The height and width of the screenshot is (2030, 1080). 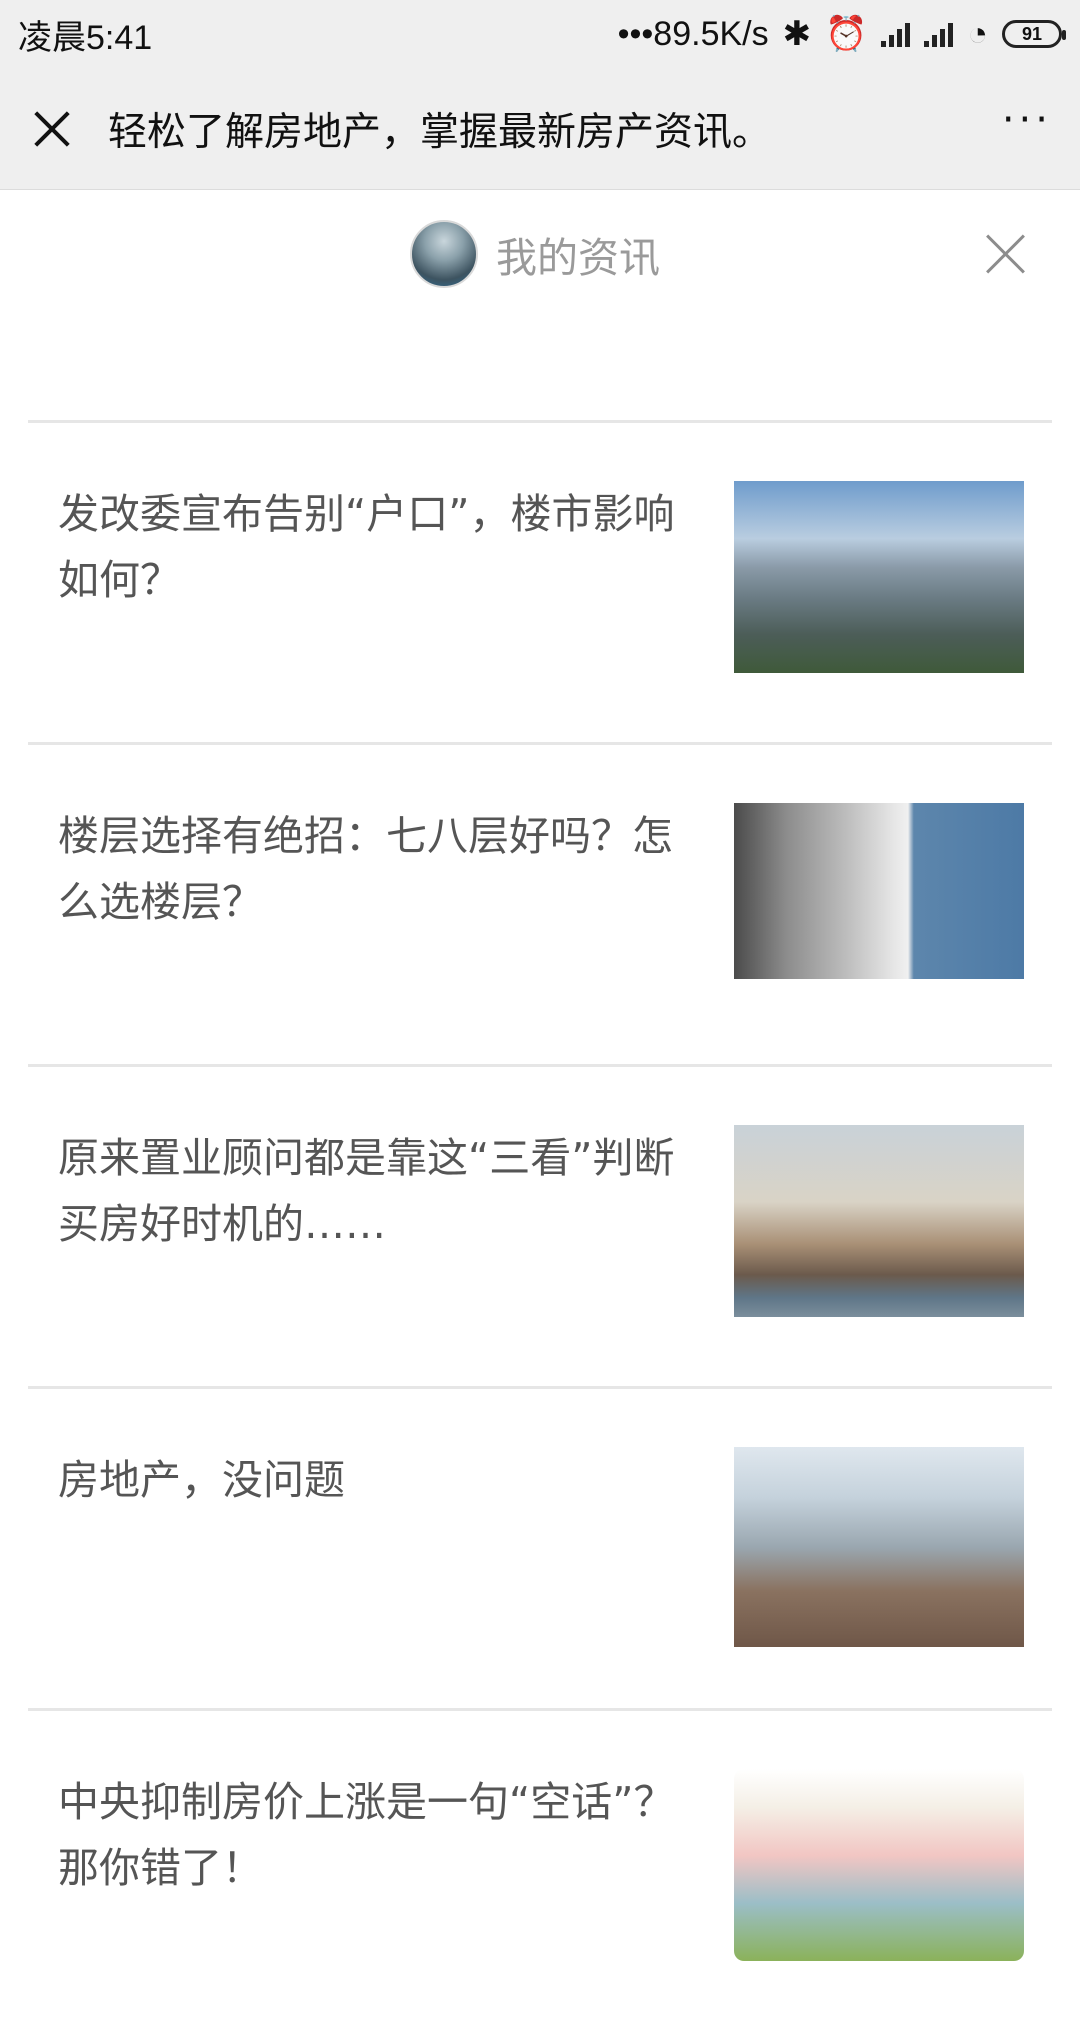 I want to click on title-bar: 轻松了解房地产，掌握最新房产资讯。 ···, so click(x=540, y=129).